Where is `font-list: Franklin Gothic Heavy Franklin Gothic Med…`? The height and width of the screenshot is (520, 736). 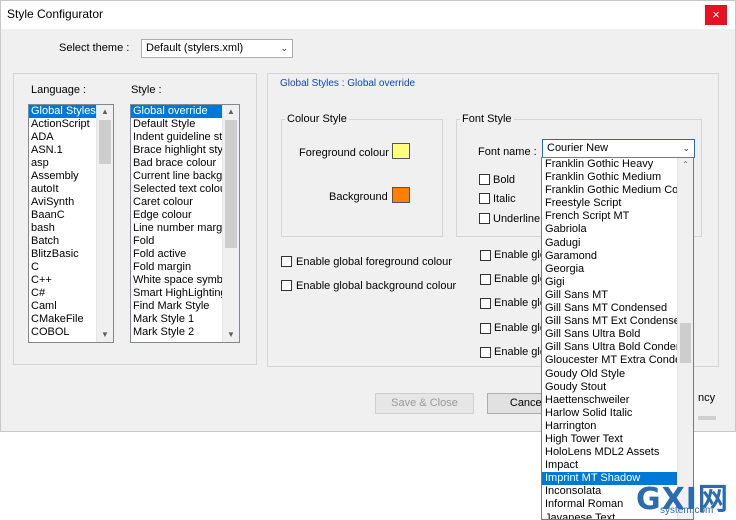
font-list: Franklin Gothic Heavy Franklin Gothic Med… is located at coordinates (617, 338).